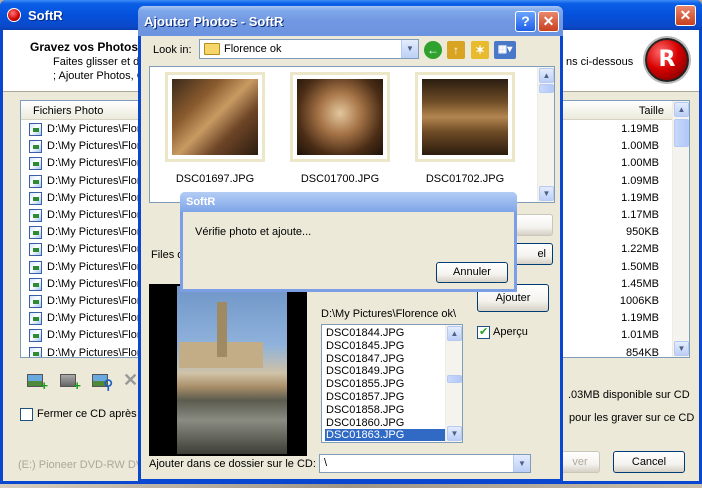 Image resolution: width=702 pixels, height=488 pixels. What do you see at coordinates (201, 202) in the screenshot?
I see `progress-title: SoftR` at bounding box center [201, 202].